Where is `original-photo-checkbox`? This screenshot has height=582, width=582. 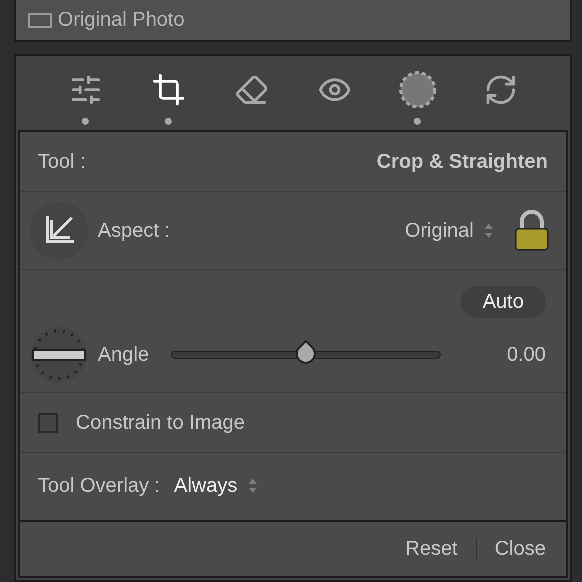
original-photo-checkbox is located at coordinates (40, 20).